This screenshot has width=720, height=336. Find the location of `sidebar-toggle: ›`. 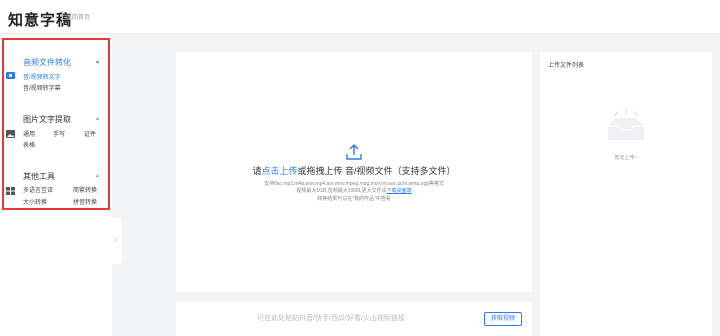

sidebar-toggle: › is located at coordinates (117, 241).